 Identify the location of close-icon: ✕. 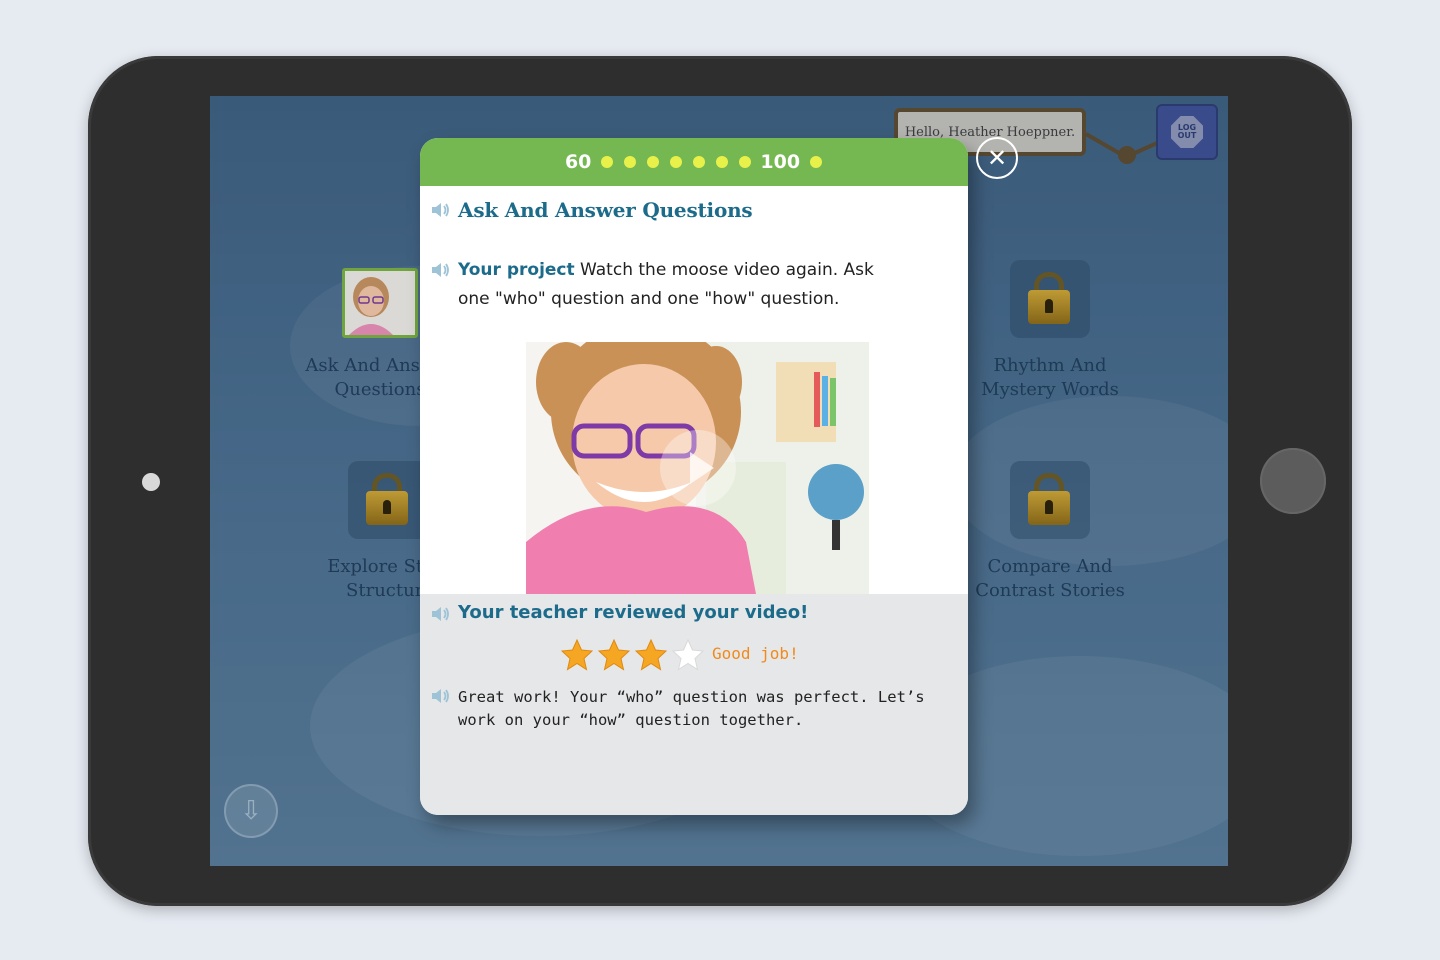
(997, 158).